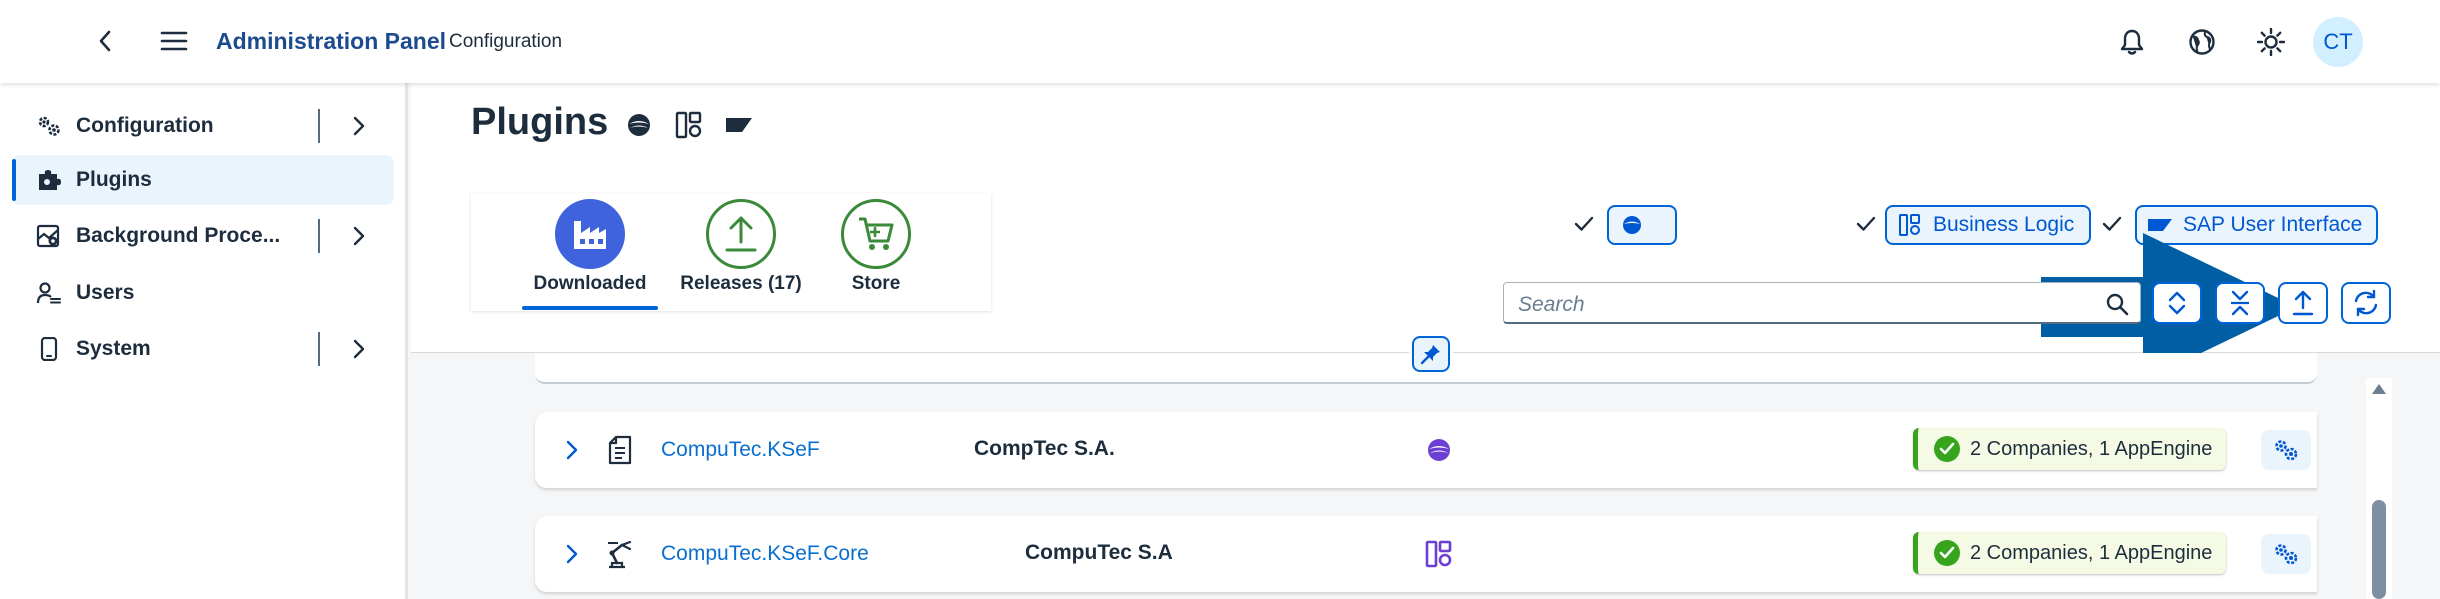 The width and height of the screenshot is (2440, 599). I want to click on device-icon, so click(49, 349).